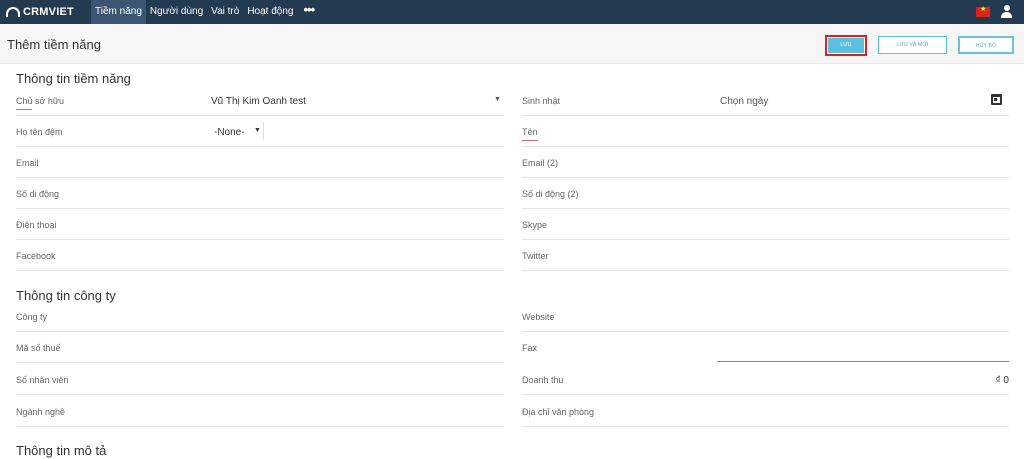 The image size is (1024, 459). I want to click on save-and-new-button: LƯU VÀ MỚI, so click(912, 45).